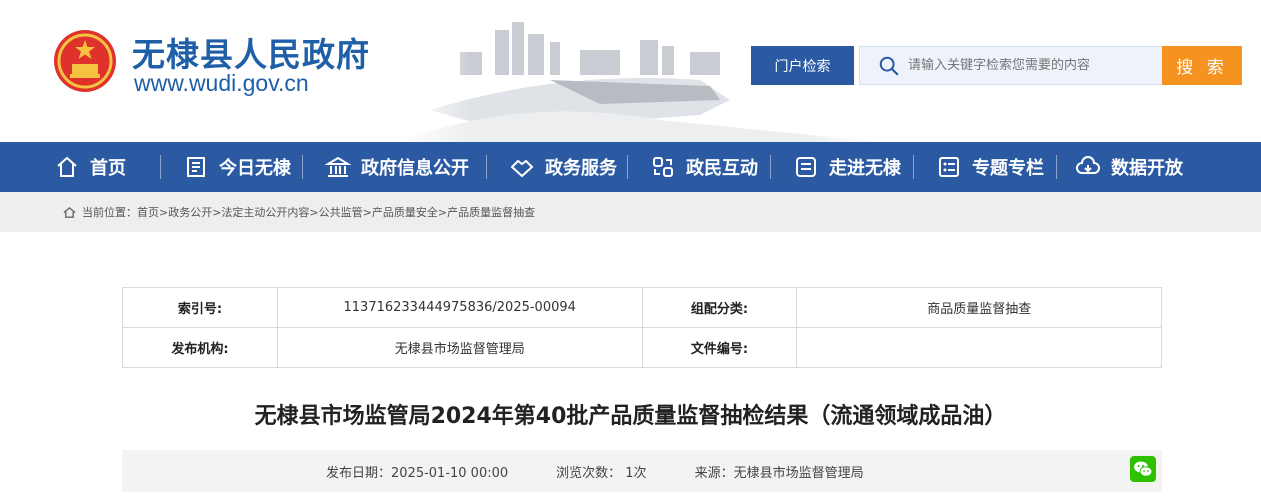 This screenshot has height=503, width=1261. Describe the element at coordinates (806, 167) in the screenshot. I see `document-list-icon` at that location.